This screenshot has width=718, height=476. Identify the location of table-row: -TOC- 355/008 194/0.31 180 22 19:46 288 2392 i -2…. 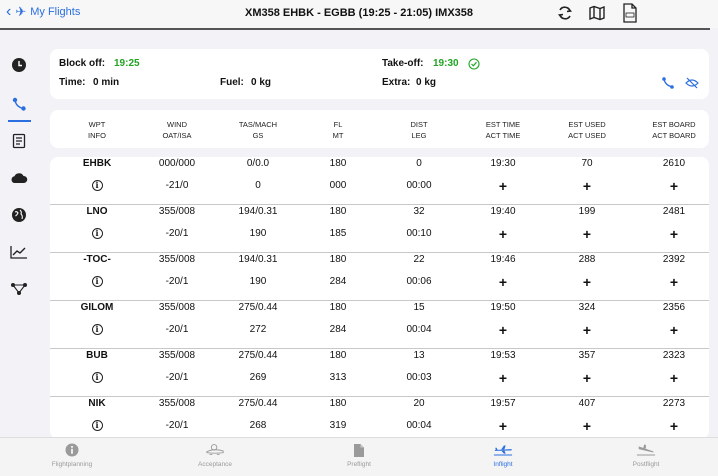
(379, 277).